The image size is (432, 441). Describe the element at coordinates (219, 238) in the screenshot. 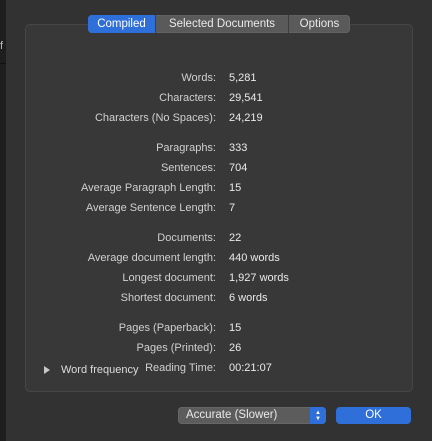

I see `stat-row-documents: Documents: 22` at that location.